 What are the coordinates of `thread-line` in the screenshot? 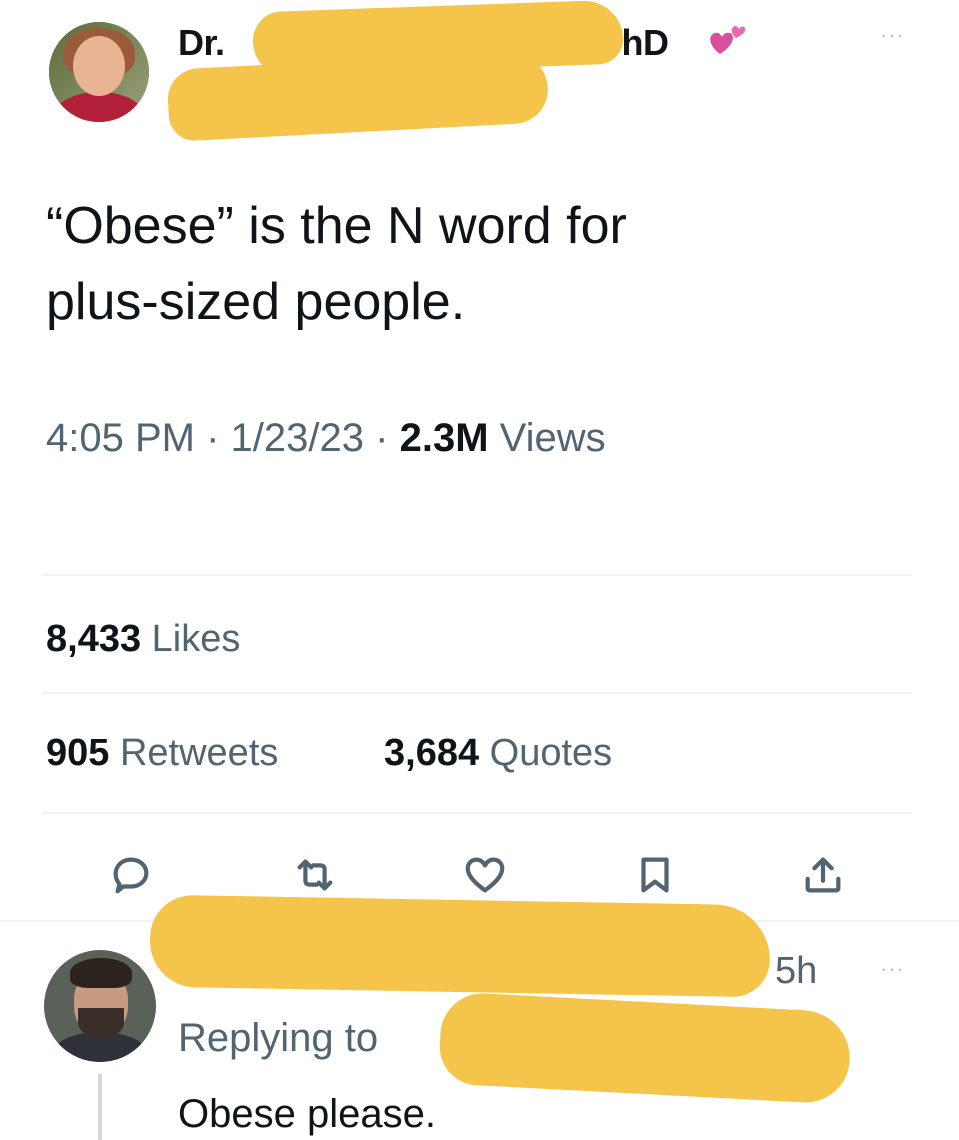 It's located at (100, 1107).